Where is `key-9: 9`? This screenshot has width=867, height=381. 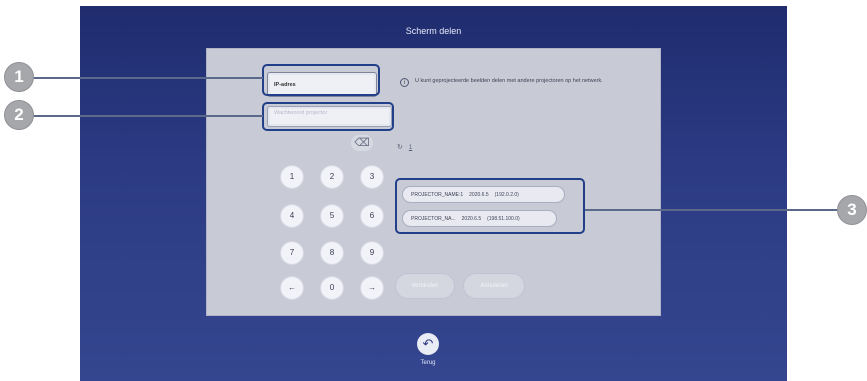
key-9: 9 is located at coordinates (372, 253).